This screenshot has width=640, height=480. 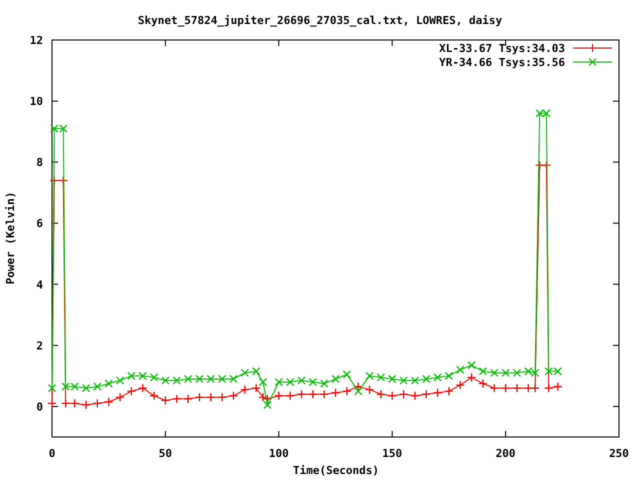 What do you see at coordinates (52, 453) in the screenshot?
I see `x-tick-label: 0` at bounding box center [52, 453].